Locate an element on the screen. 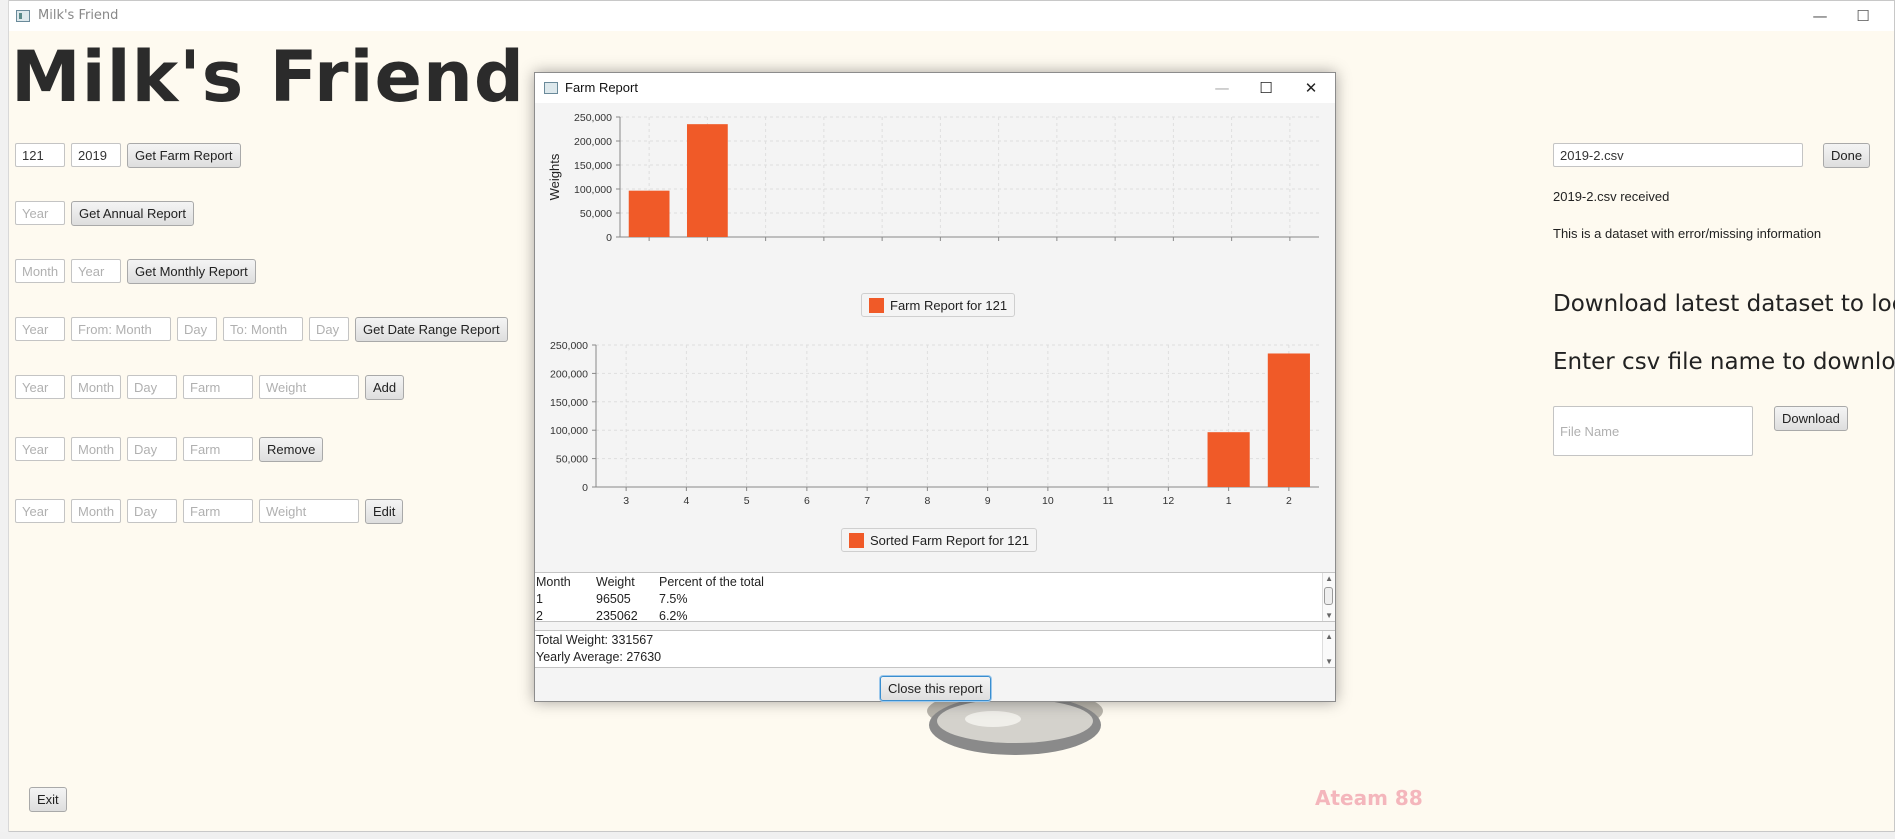 This screenshot has height=839, width=1895. add-month-input is located at coordinates (96, 387).